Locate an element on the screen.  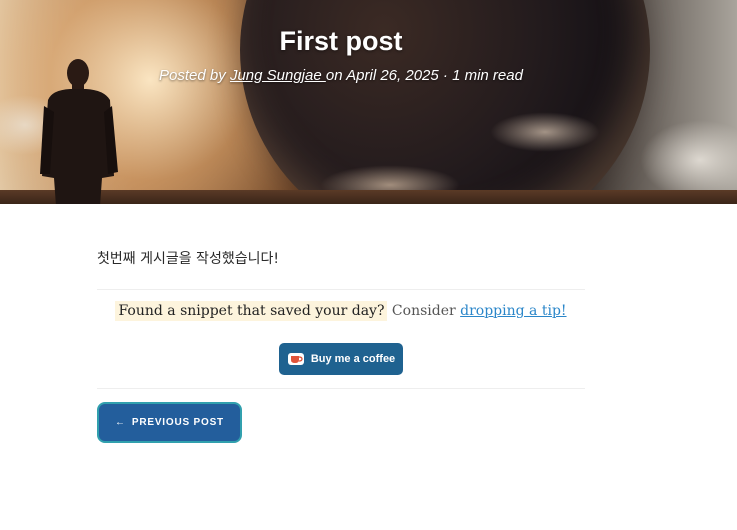
post-date: on April 26, 2025 is located at coordinates (382, 75).